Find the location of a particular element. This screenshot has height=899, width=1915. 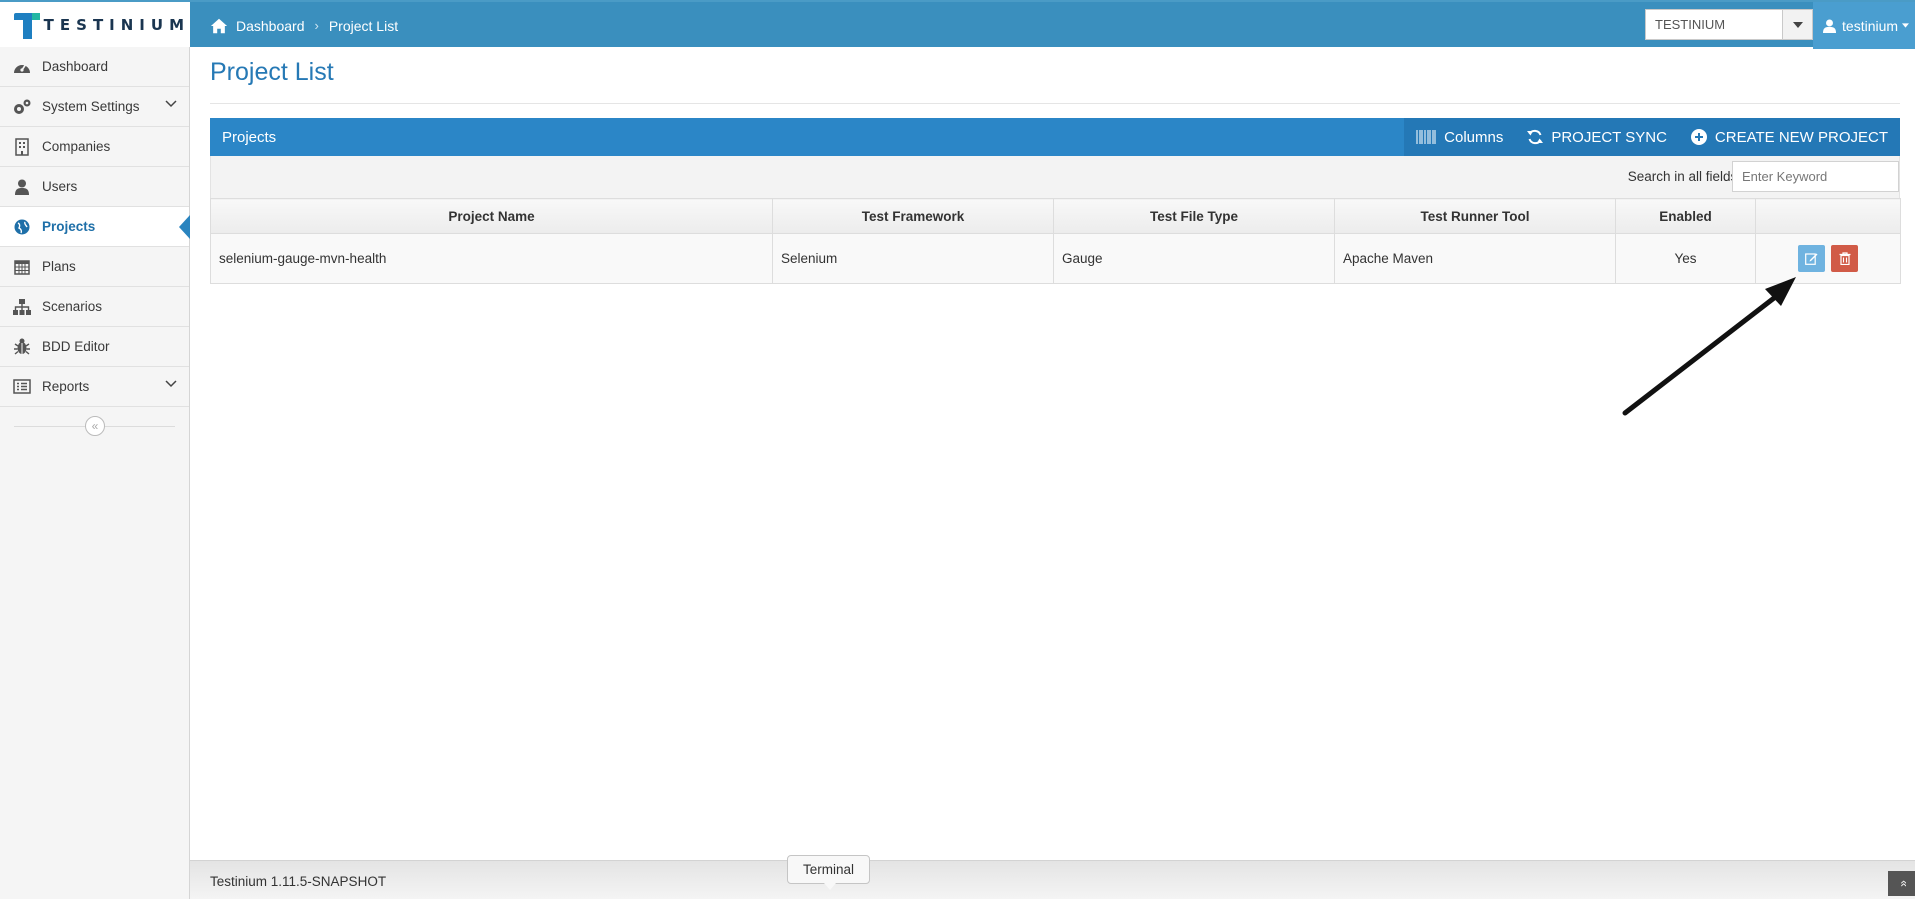

caret-down-icon is located at coordinates (1905, 25).